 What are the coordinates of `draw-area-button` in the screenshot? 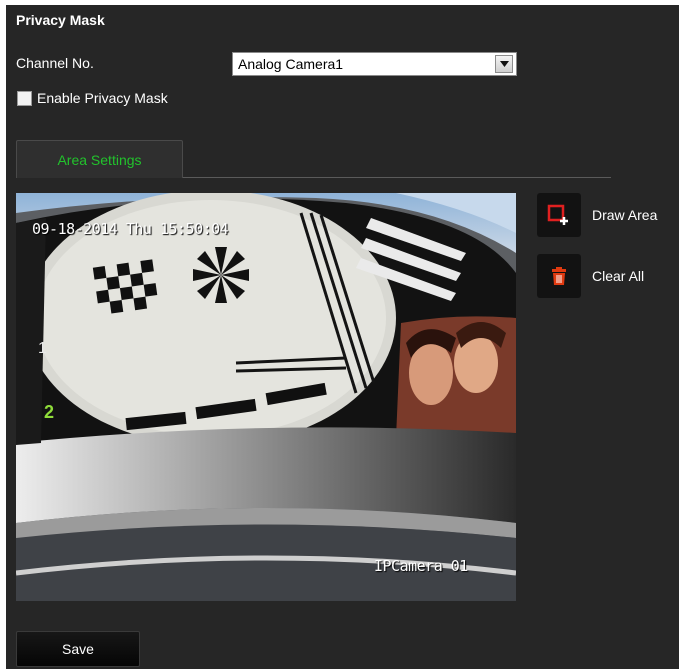 It's located at (559, 215).